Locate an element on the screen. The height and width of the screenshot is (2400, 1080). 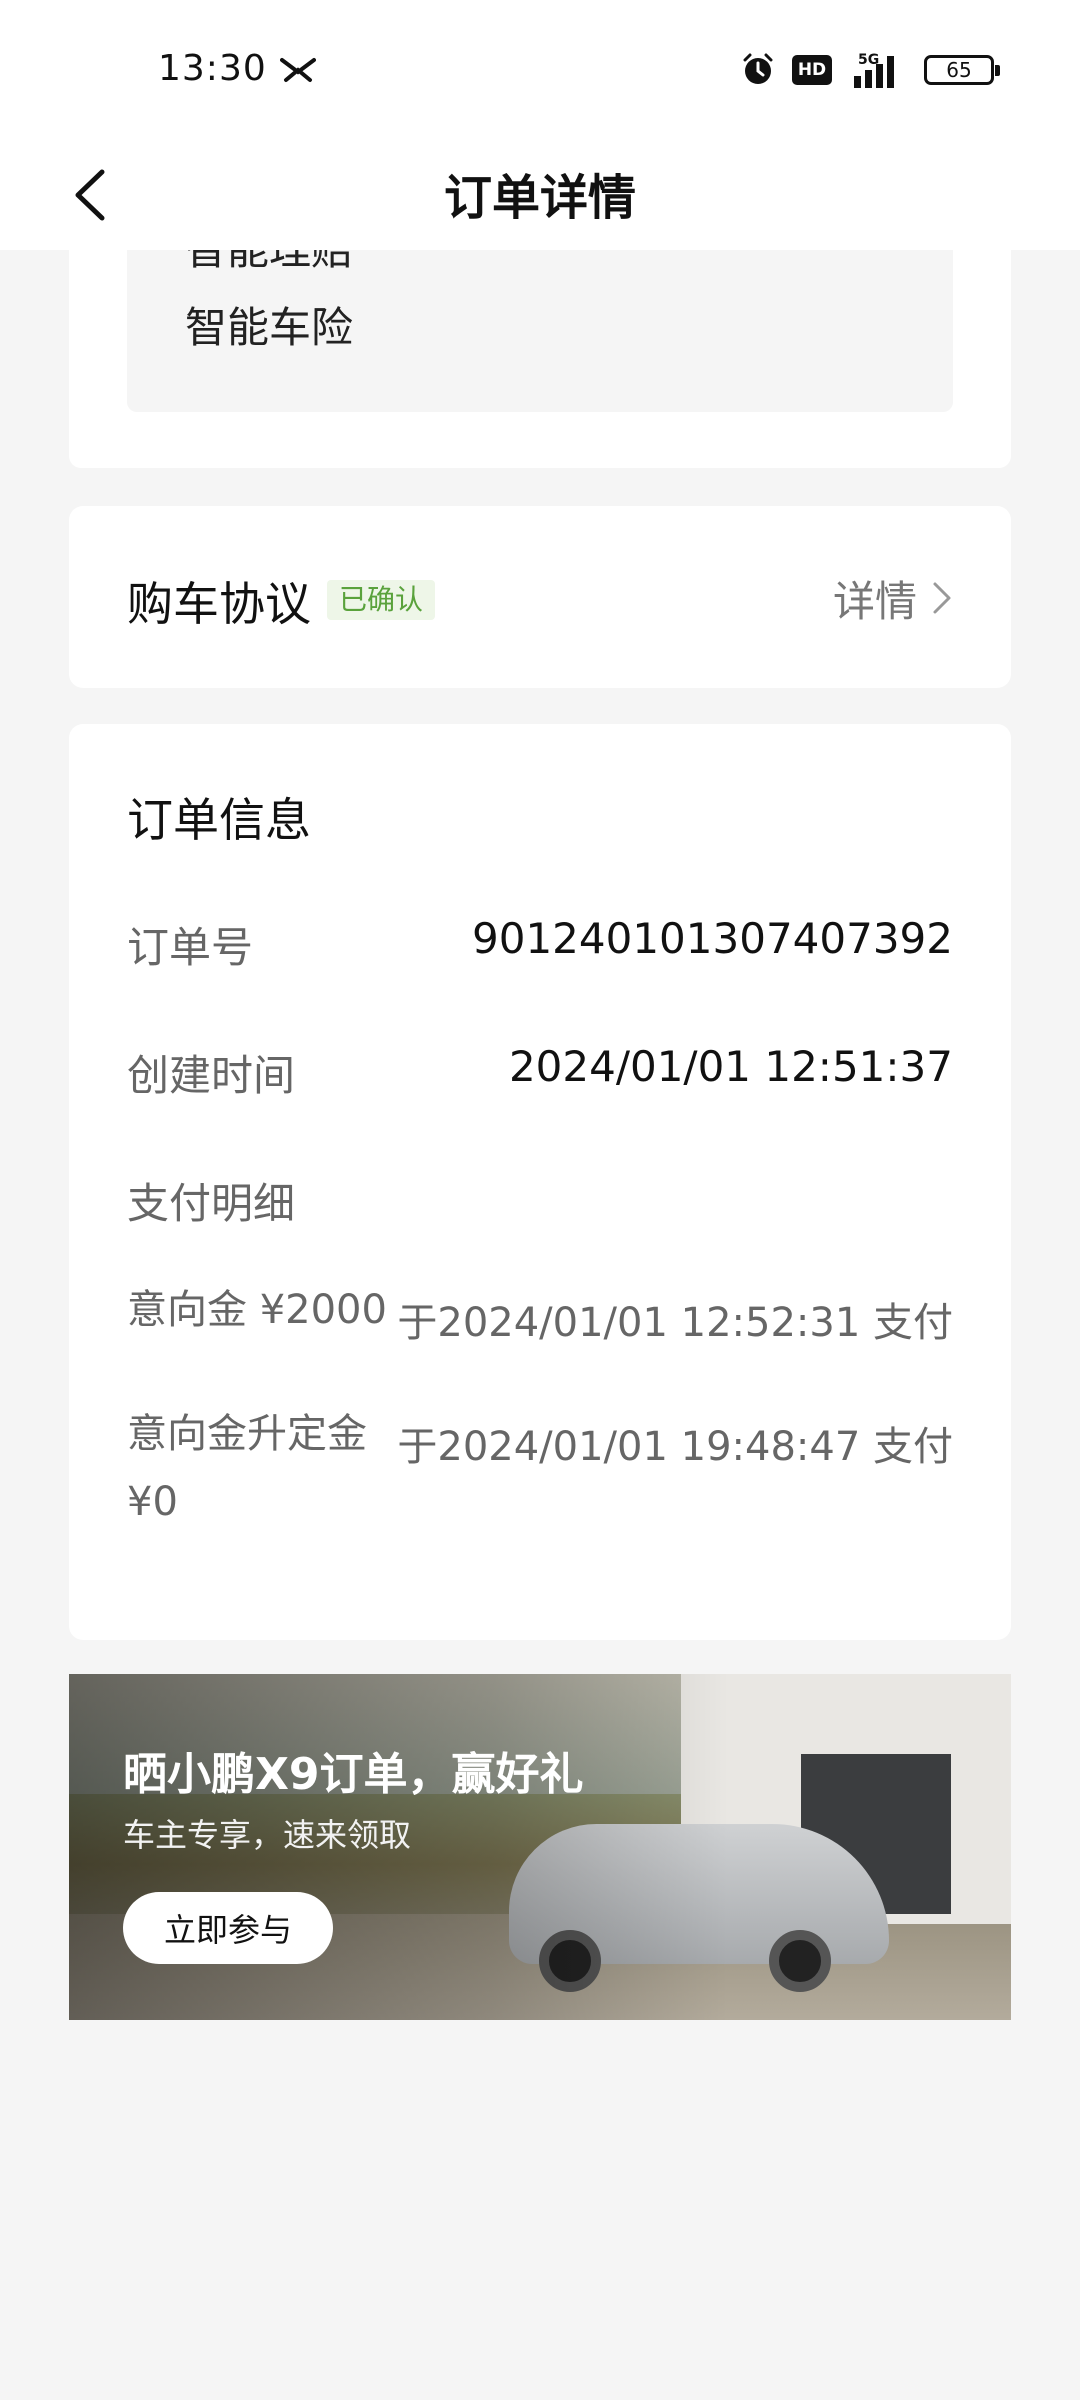
promo-banner: 晒小鹏X9订单，赢好礼 车主专享，速来领取 立即参与 is located at coordinates (540, 1847).